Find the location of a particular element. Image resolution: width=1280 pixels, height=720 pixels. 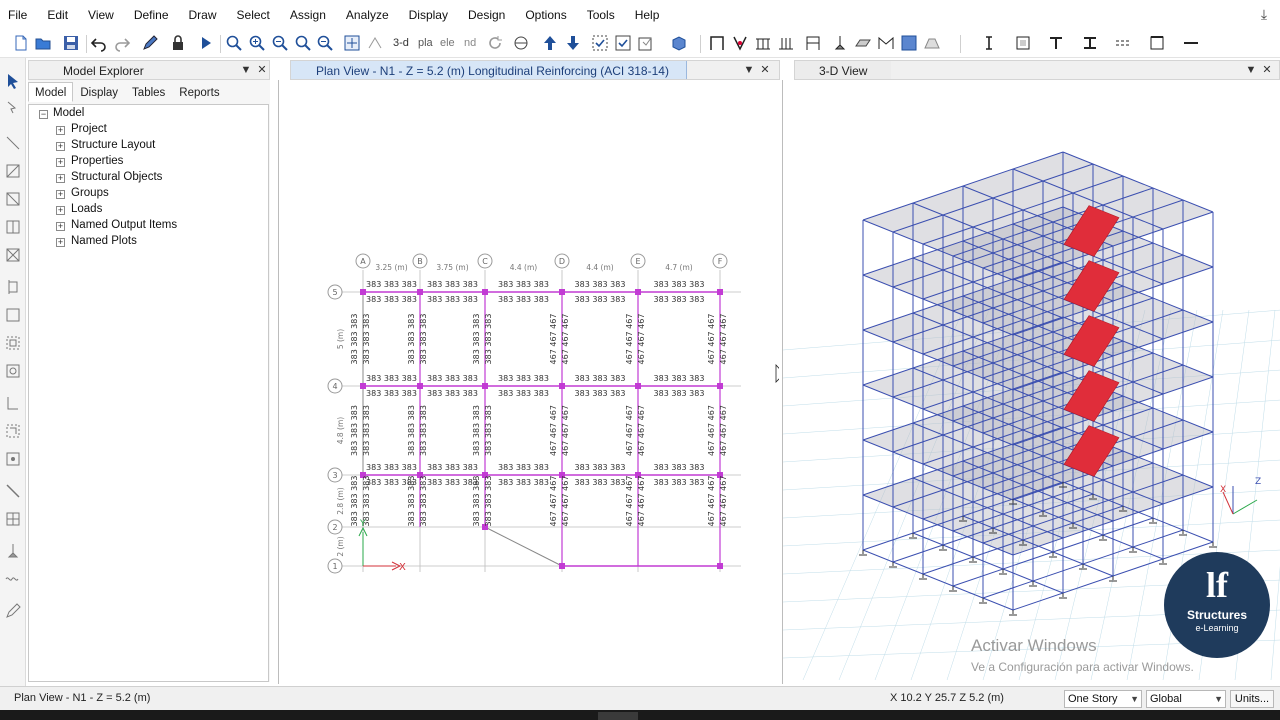

section-icon is located at coordinates (1023, 43).